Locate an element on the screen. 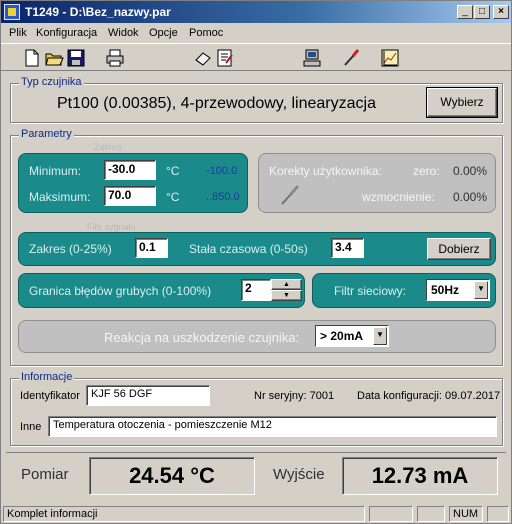 Image resolution: width=512 pixels, height=524 pixels. range-label: Zakres: is located at coordinates (109, 147).